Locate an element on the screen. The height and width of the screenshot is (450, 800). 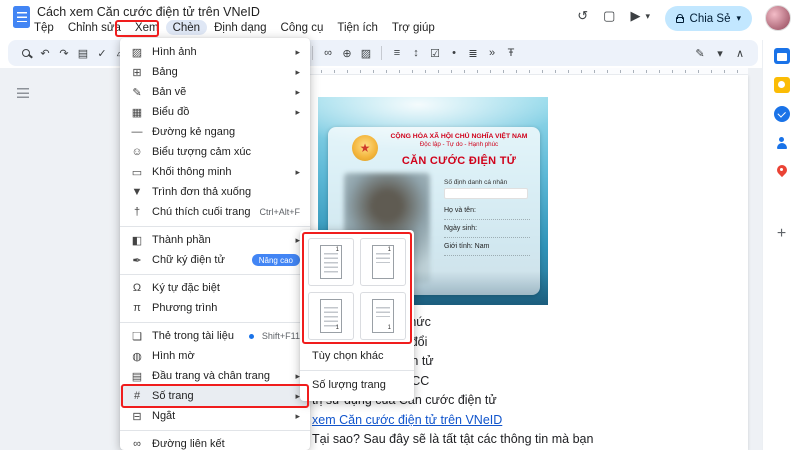
toolbar-editing-mode-chevron-button: ▾ is located at coordinates (720, 53).